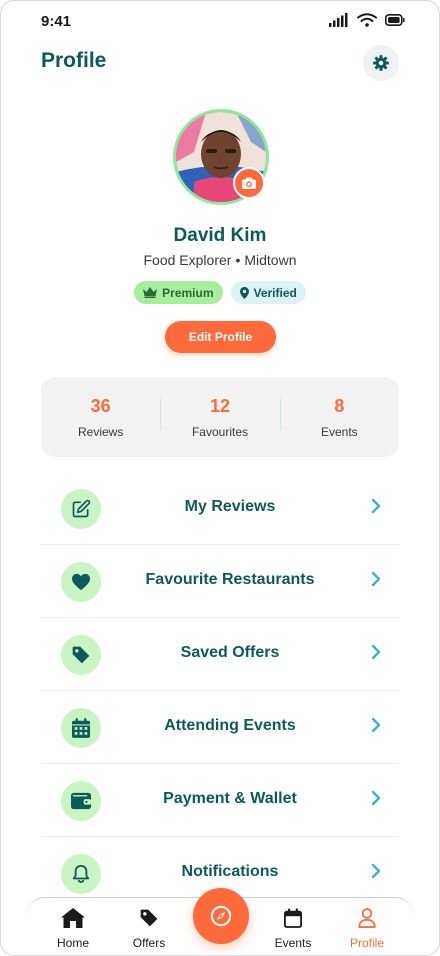 The image size is (440, 956). I want to click on stat-value: 36, so click(100, 405).